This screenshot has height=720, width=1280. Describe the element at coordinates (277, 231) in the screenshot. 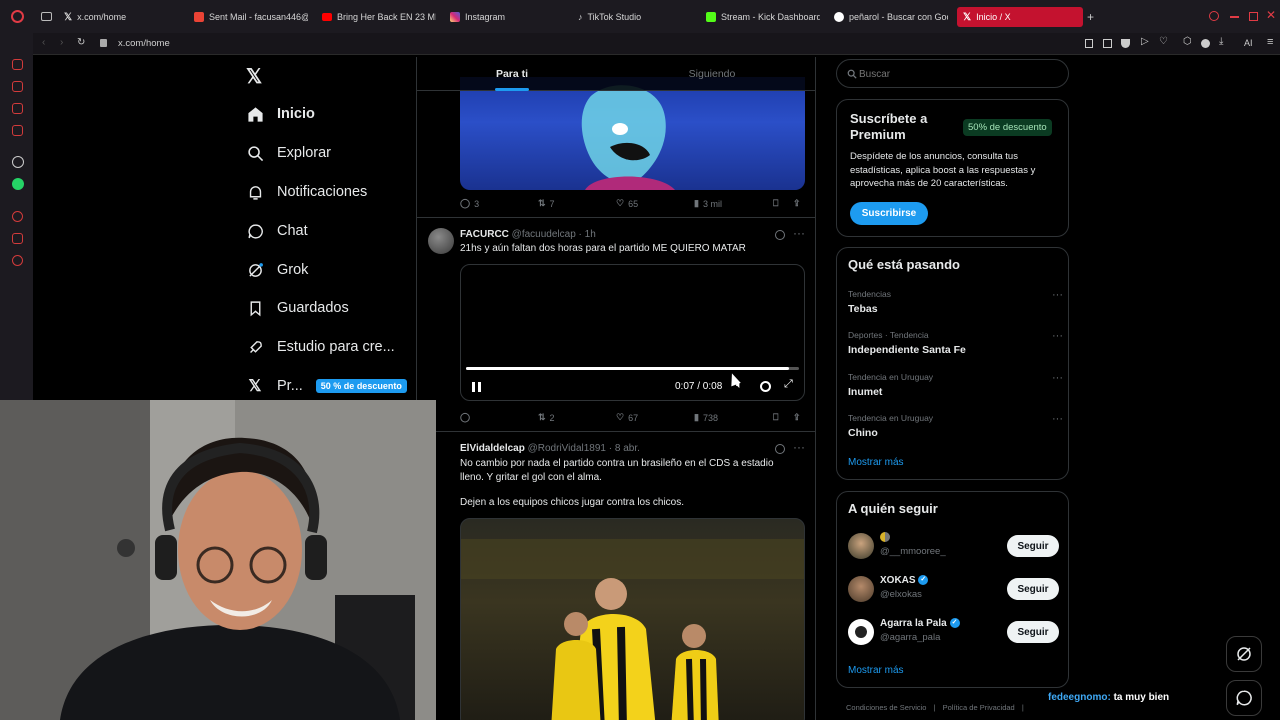

I see `nav-chat: Chat` at that location.